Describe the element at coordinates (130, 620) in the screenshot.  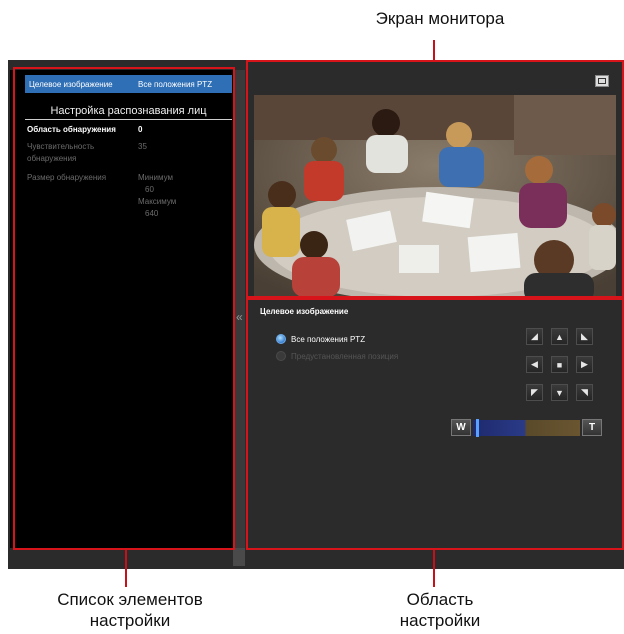
I see `callout-settings-list-line2: настройки` at that location.